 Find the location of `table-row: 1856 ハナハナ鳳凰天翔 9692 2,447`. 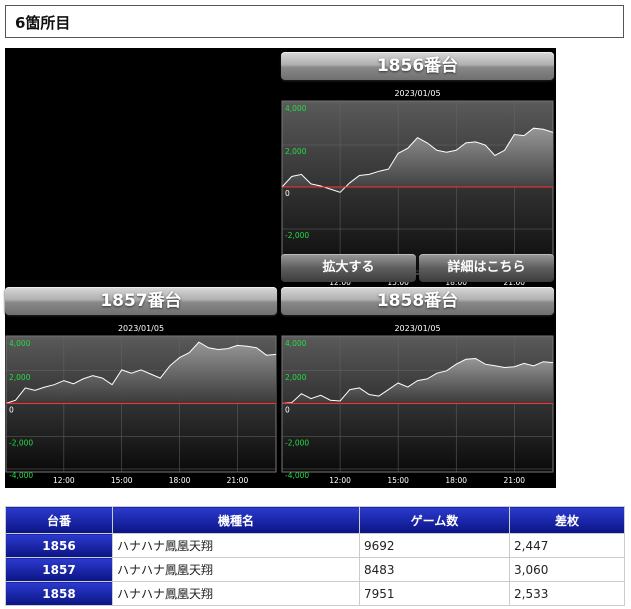

table-row: 1856 ハナハナ鳳凰天翔 9692 2,447 is located at coordinates (315, 545).